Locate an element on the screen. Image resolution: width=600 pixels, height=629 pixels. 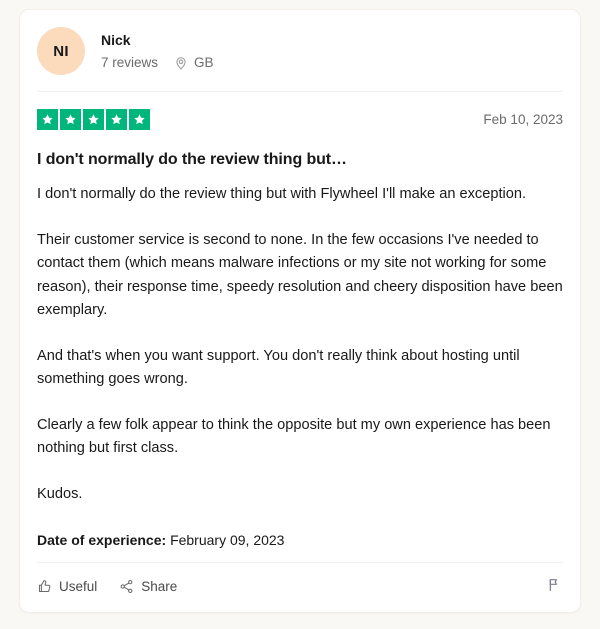
rating-row: Feb 10, 2023 is located at coordinates (300, 111).